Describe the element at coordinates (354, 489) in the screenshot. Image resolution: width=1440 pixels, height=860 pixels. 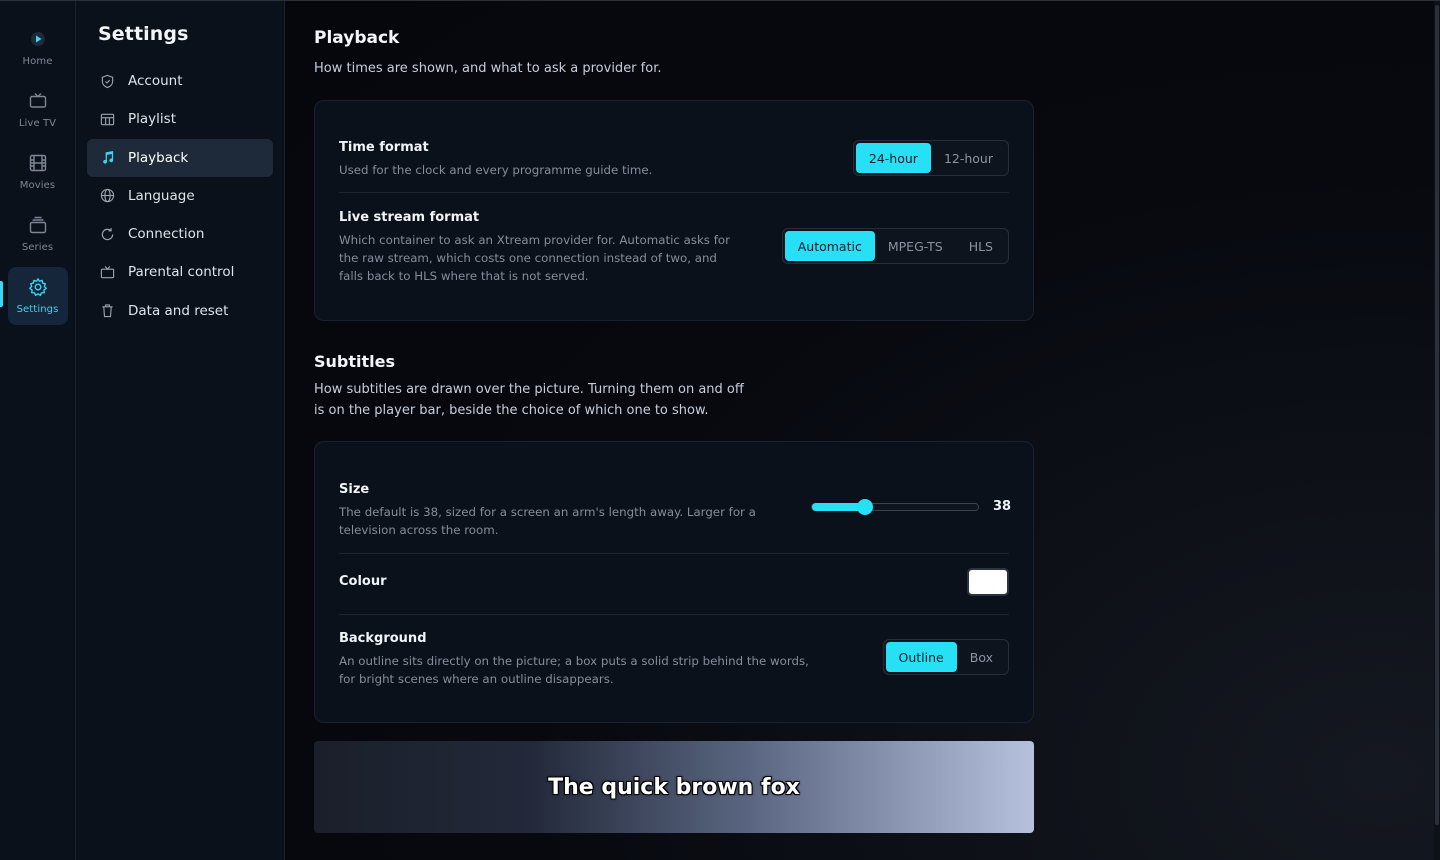
I see `size-label: Size` at that location.